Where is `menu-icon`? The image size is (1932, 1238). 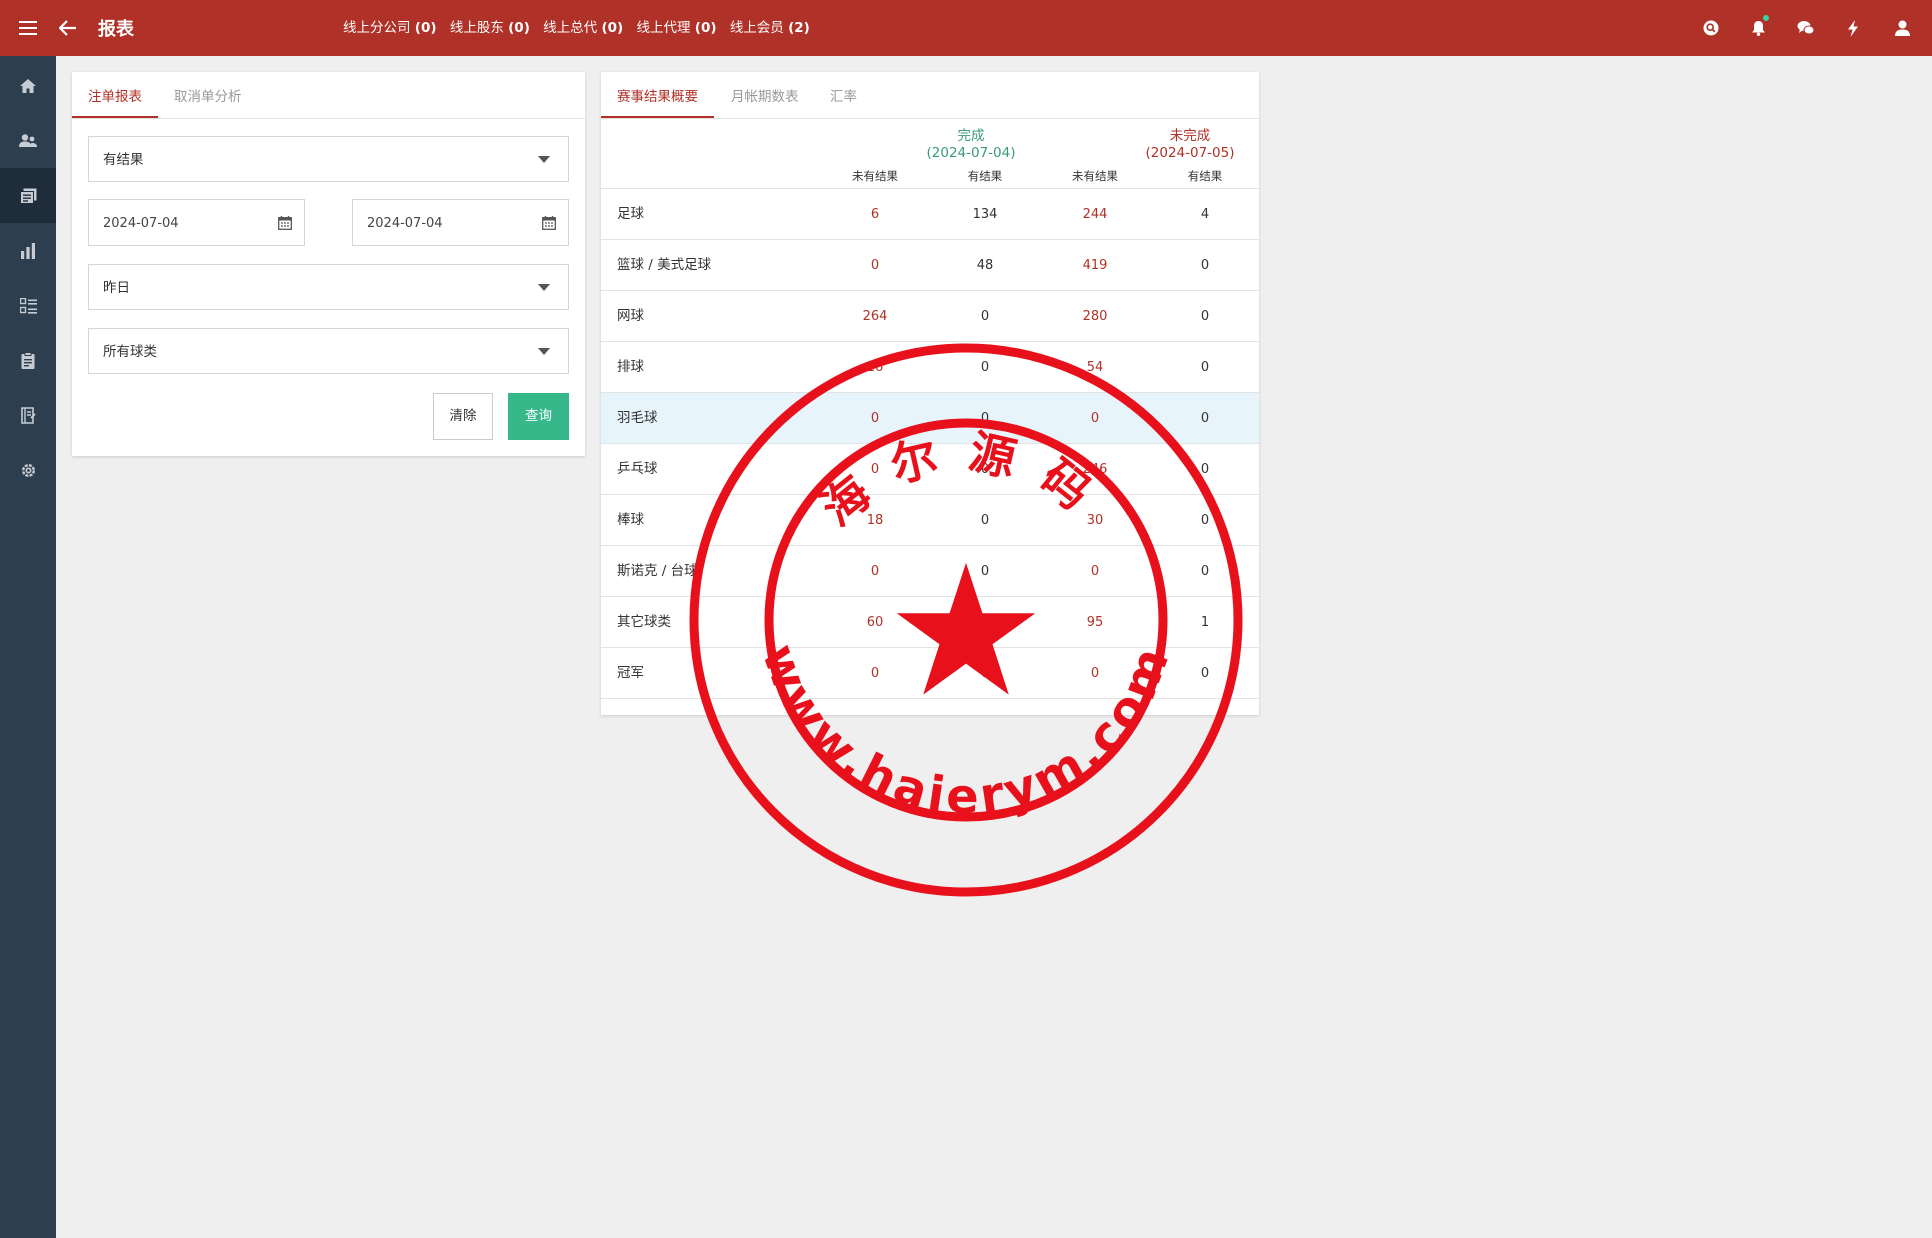
menu-icon is located at coordinates (28, 28).